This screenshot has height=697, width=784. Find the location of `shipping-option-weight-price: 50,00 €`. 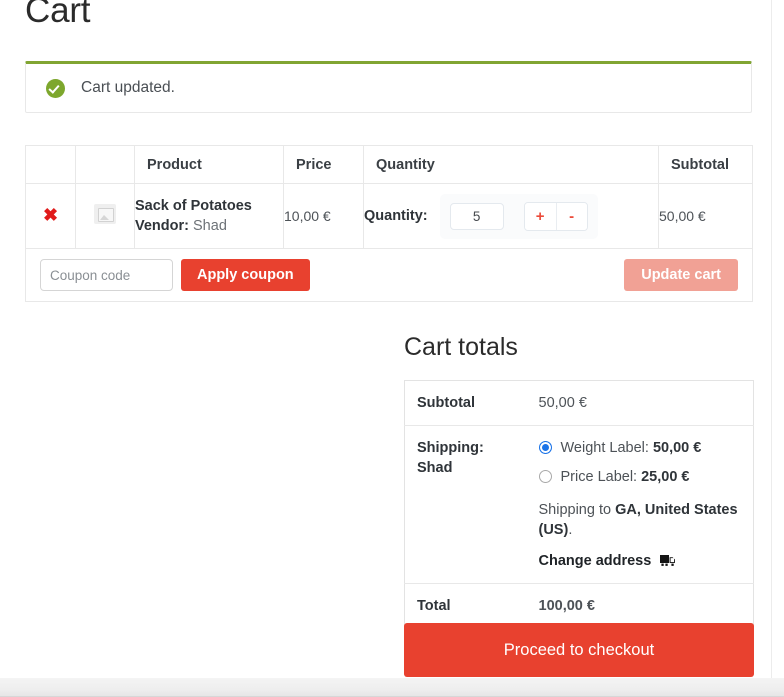

shipping-option-weight-price: 50,00 € is located at coordinates (677, 448).